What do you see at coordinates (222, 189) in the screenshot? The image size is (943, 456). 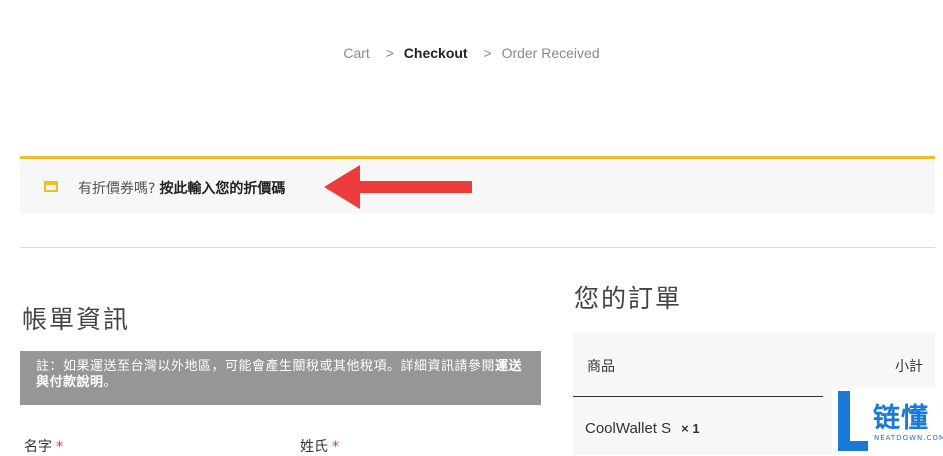 I see `coupon-link: 按此輸入您的折價碼` at bounding box center [222, 189].